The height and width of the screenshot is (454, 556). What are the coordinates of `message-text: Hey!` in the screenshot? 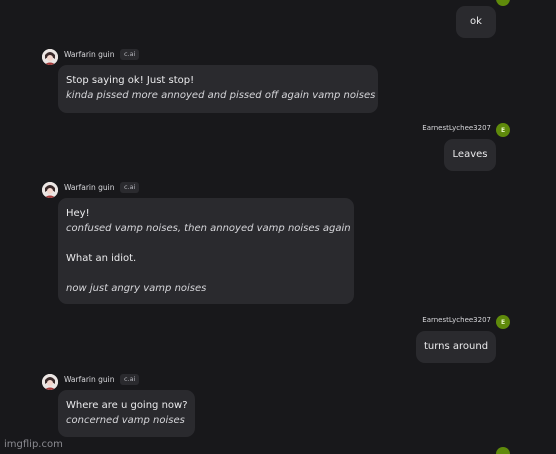 It's located at (78, 213).